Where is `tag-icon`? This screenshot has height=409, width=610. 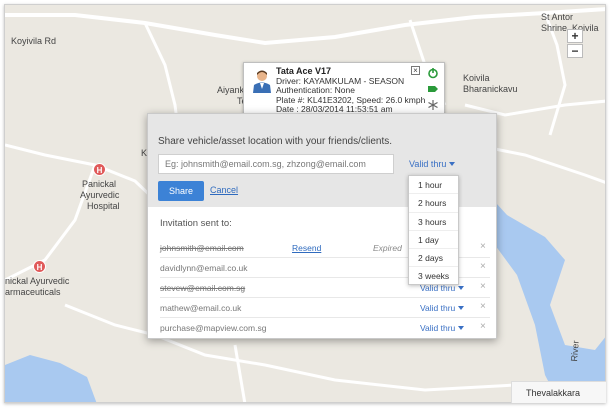 tag-icon is located at coordinates (433, 89).